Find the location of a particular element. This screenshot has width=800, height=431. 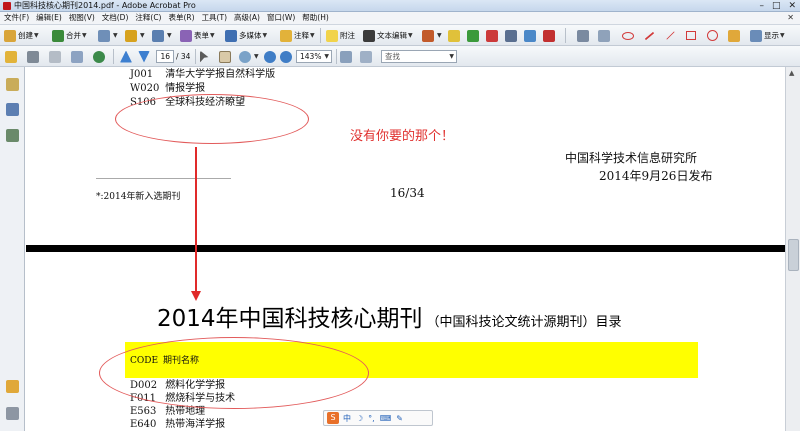

zoom-in-icon is located at coordinates (286, 56).